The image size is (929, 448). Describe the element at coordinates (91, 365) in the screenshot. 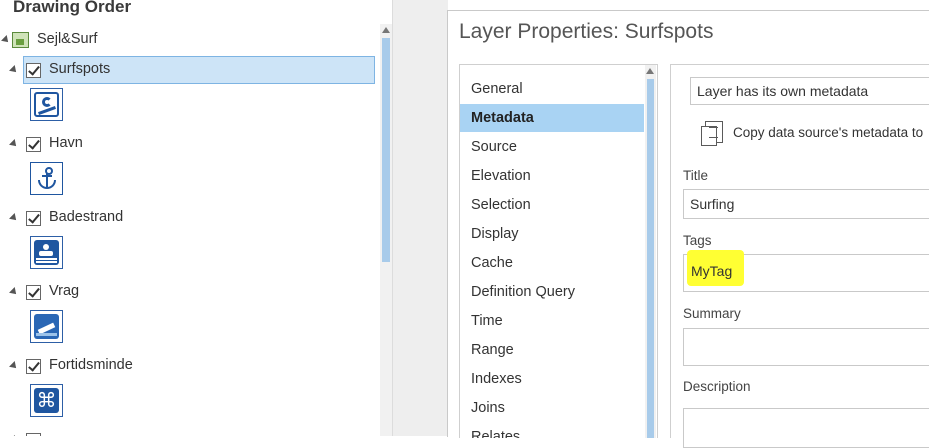

I see `layer-name: Fortidsminde` at that location.